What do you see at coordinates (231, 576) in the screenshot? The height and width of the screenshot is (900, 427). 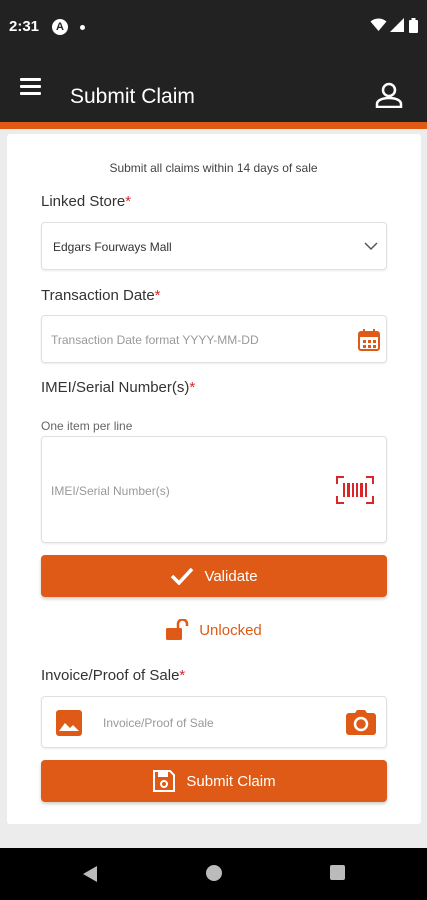 I see `validate-button-label: Validate` at bounding box center [231, 576].